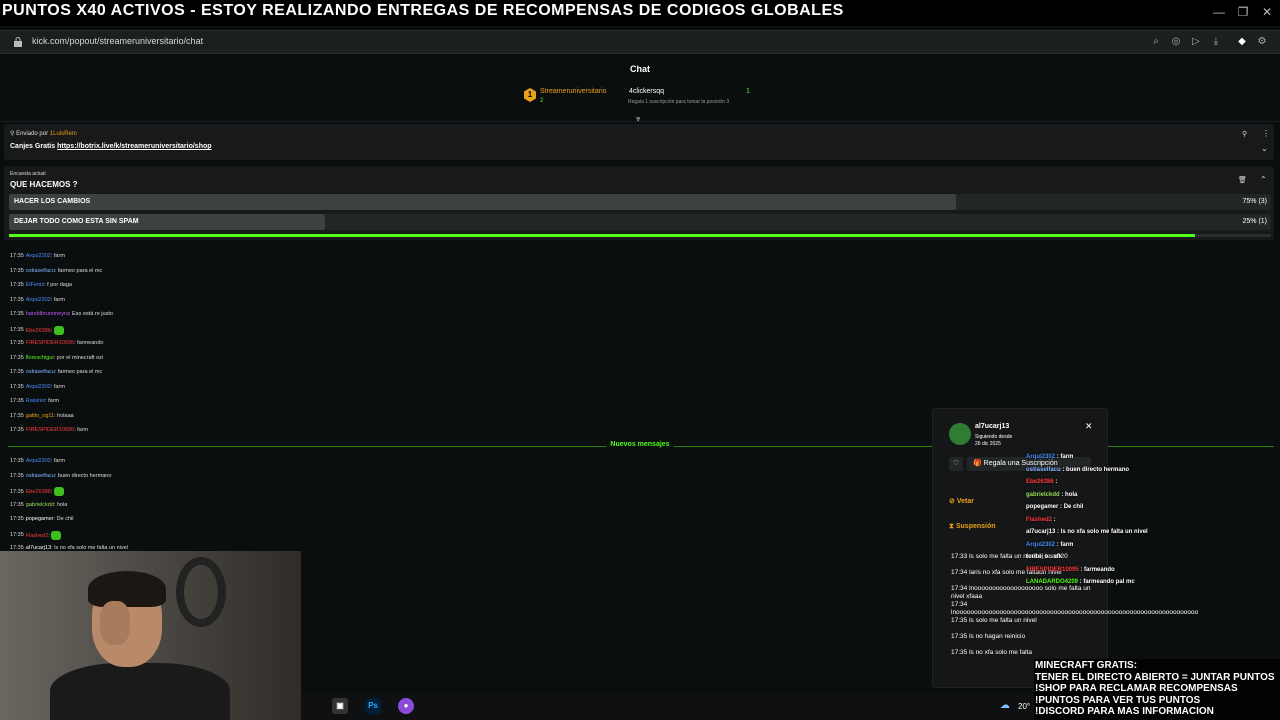  Describe the element at coordinates (991, 652) in the screenshot. I see `history-message: 17:35 ls no xfa solo me falta` at that location.